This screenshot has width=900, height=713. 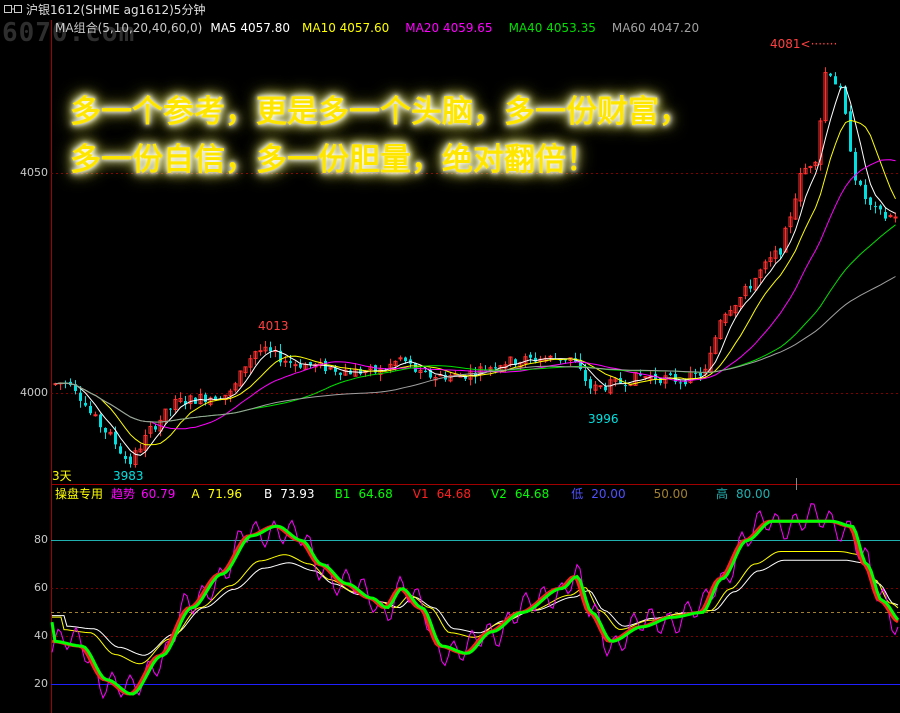 I want to click on ind-legend-item-13: 低, so click(x=577, y=494).